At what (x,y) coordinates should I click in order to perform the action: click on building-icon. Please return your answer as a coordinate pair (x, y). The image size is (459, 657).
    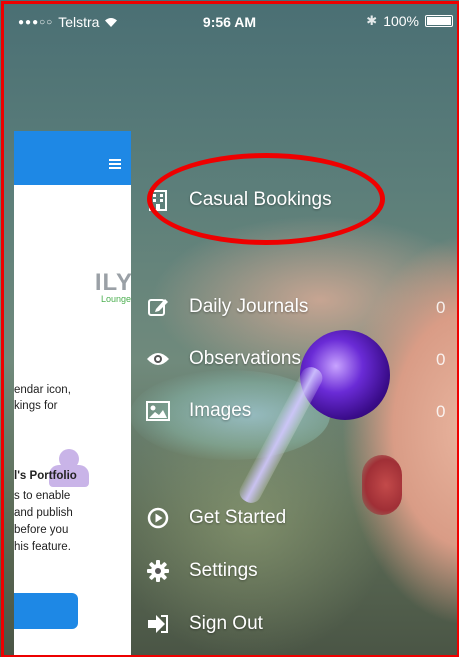
    Looking at the image, I should click on (158, 200).